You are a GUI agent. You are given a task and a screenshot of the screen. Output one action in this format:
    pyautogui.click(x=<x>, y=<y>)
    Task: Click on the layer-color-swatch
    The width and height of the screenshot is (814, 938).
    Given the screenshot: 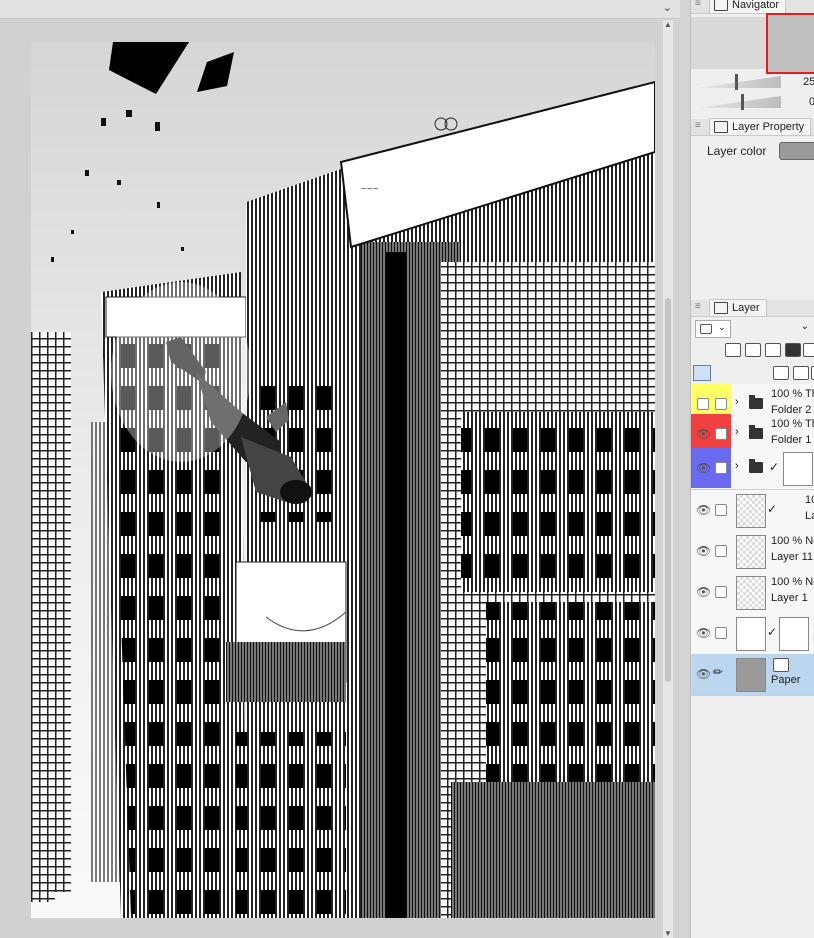 What is the action you would take?
    pyautogui.click(x=796, y=151)
    